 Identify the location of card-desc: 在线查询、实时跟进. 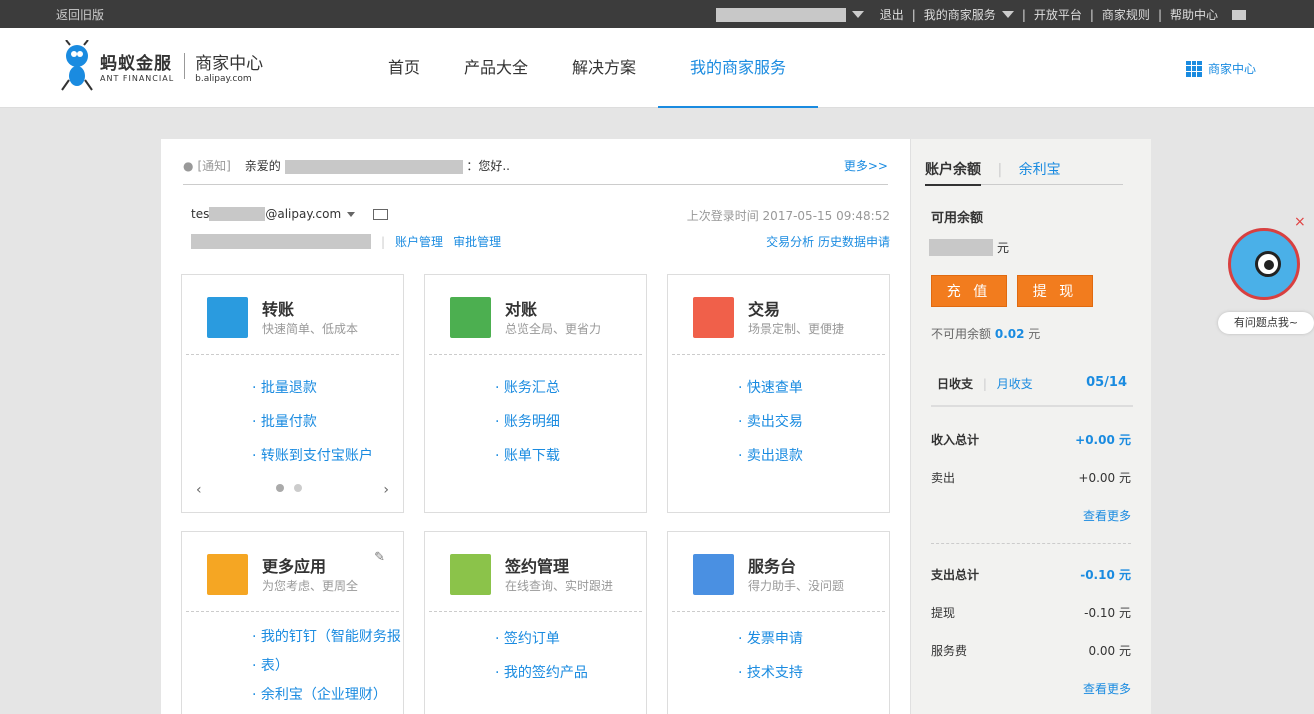
(559, 586).